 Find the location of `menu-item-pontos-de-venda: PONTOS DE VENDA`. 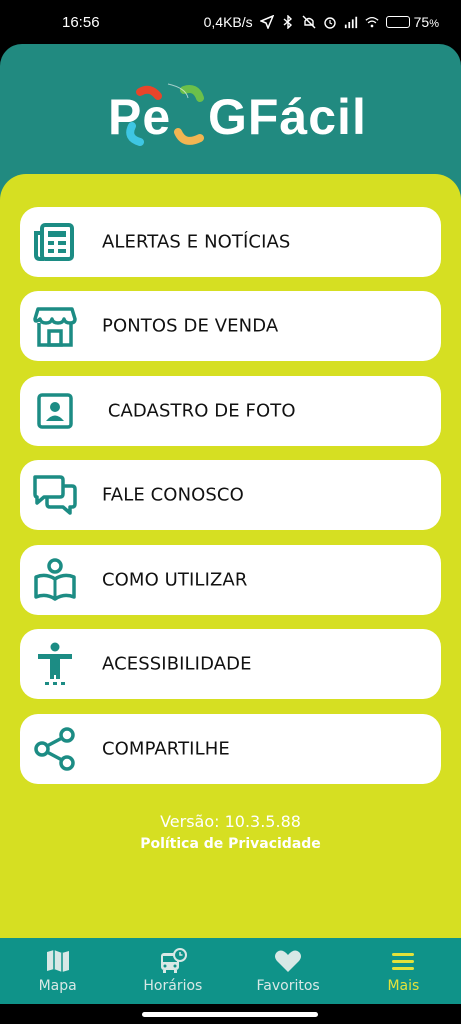

menu-item-pontos-de-venda: PONTOS DE VENDA is located at coordinates (230, 326).